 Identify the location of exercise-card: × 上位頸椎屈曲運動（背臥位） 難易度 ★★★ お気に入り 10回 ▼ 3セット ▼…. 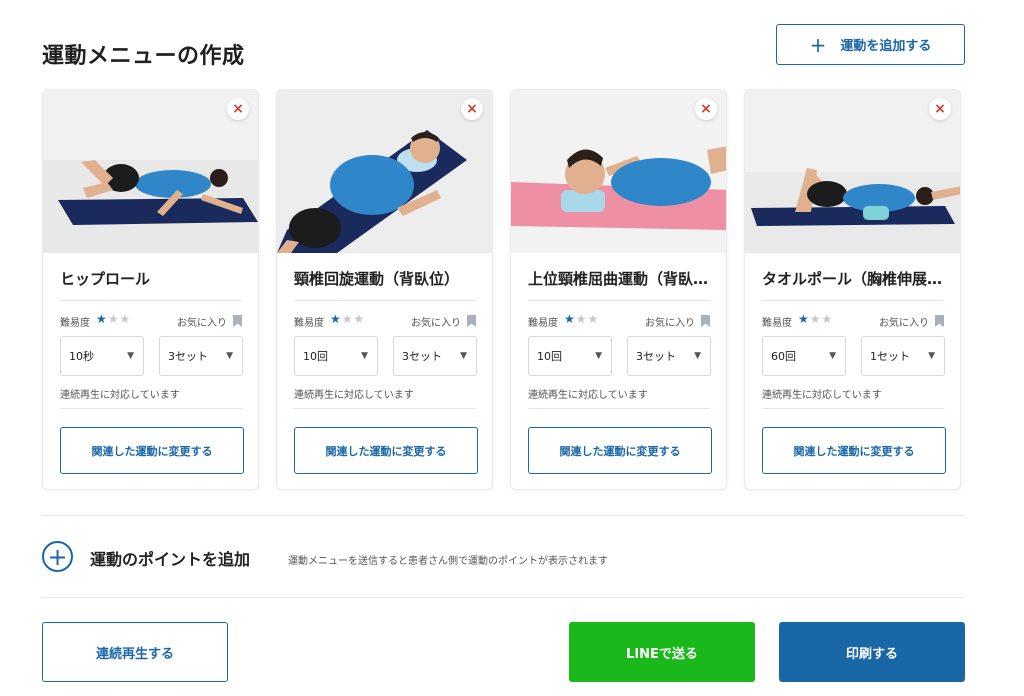
(618, 289).